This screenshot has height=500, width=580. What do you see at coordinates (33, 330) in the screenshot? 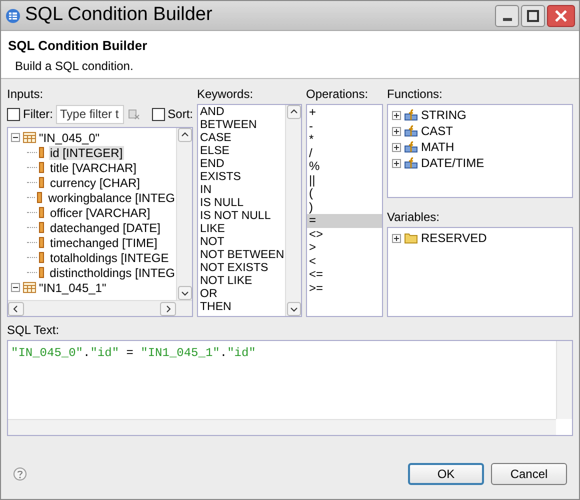
I see `sql-text-label: SQL Text:` at bounding box center [33, 330].